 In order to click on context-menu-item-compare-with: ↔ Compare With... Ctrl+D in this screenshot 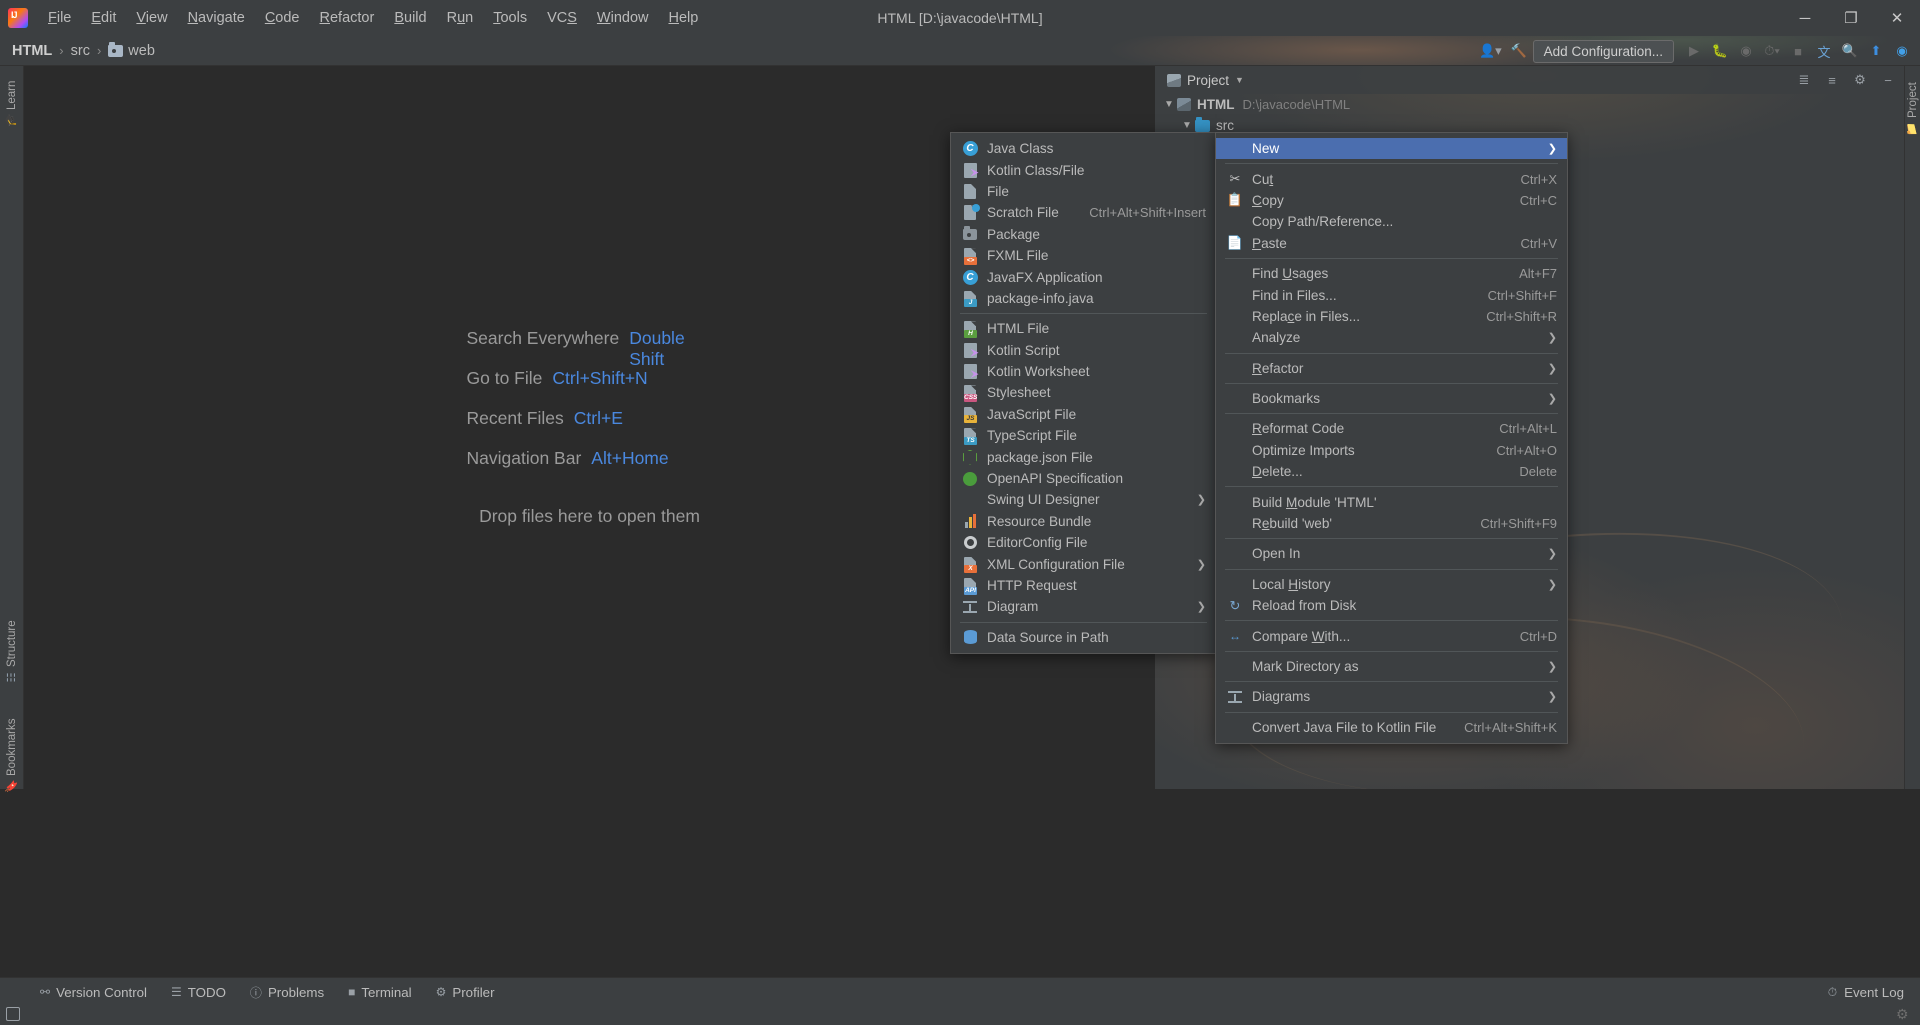, I will do `click(1391, 635)`.